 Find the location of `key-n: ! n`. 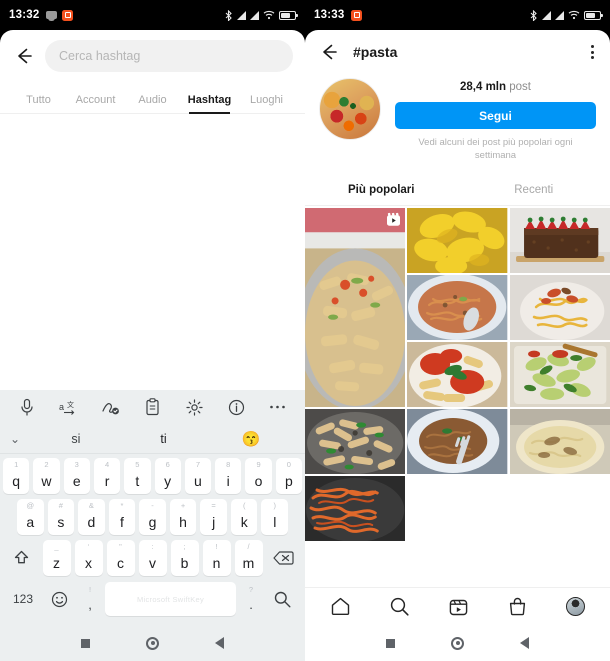

key-n: ! n is located at coordinates (216, 558).